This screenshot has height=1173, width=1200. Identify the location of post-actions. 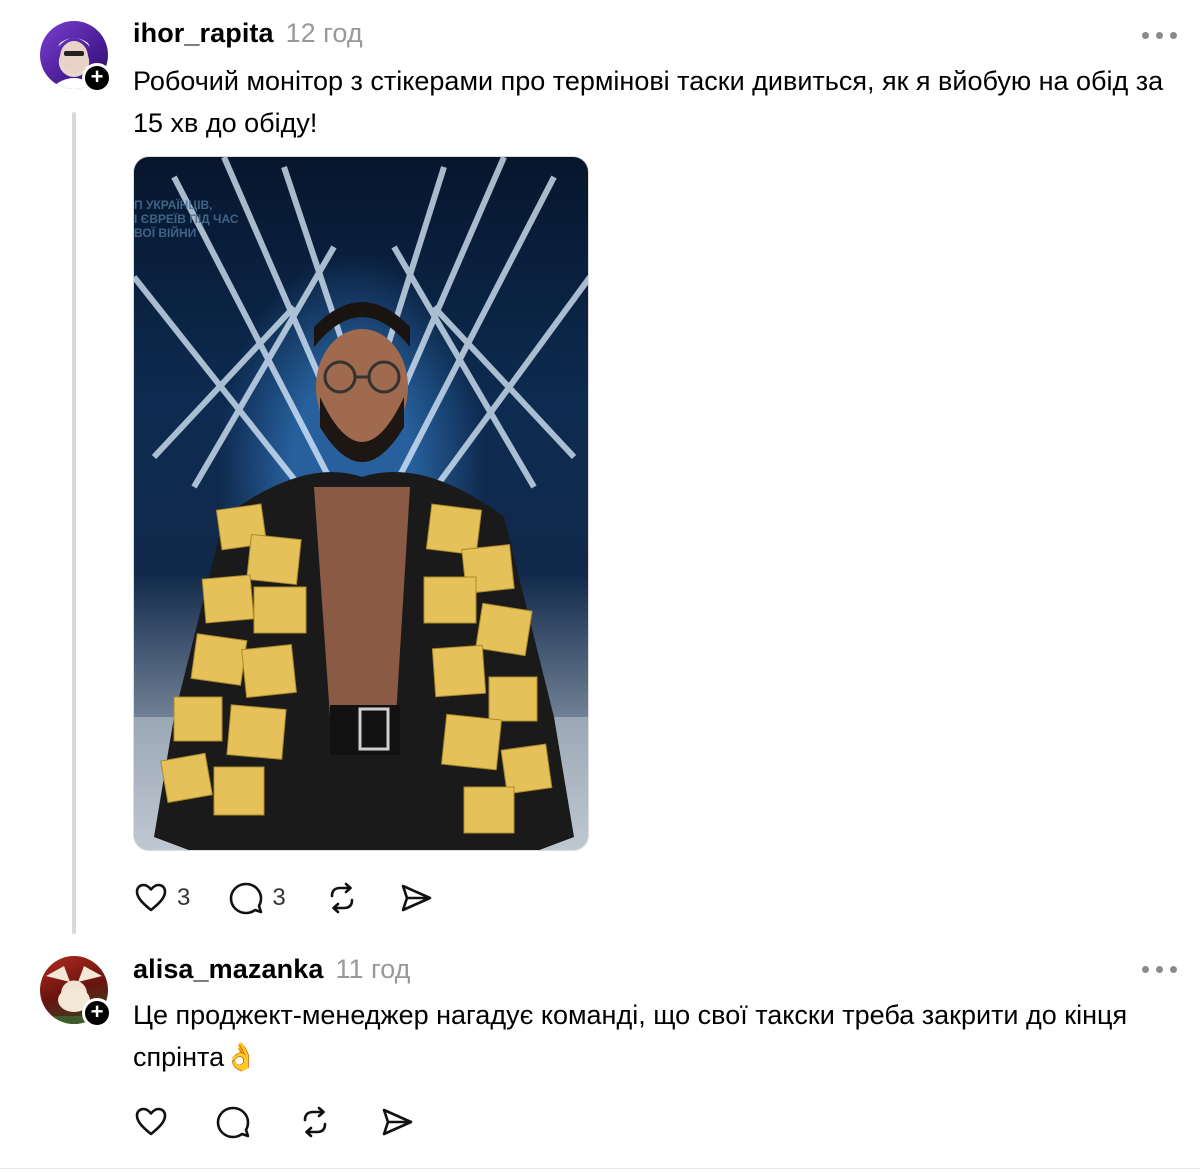
(293, 1122).